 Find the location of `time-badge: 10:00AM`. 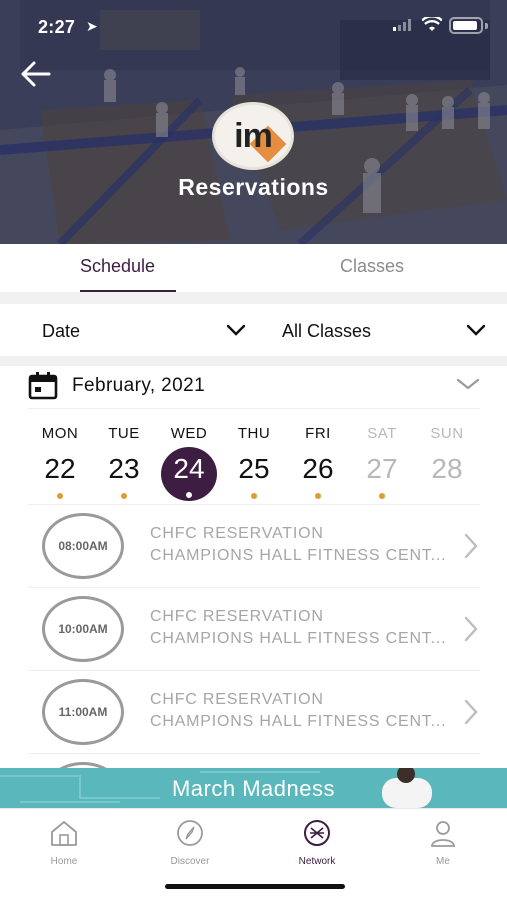

time-badge: 10:00AM is located at coordinates (83, 629).